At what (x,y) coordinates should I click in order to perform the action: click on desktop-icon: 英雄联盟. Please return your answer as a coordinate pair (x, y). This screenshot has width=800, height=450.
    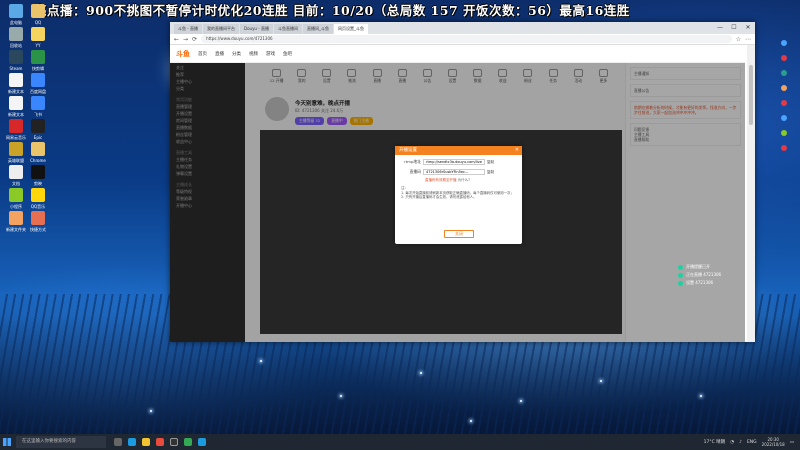
    Looking at the image, I should click on (16, 152).